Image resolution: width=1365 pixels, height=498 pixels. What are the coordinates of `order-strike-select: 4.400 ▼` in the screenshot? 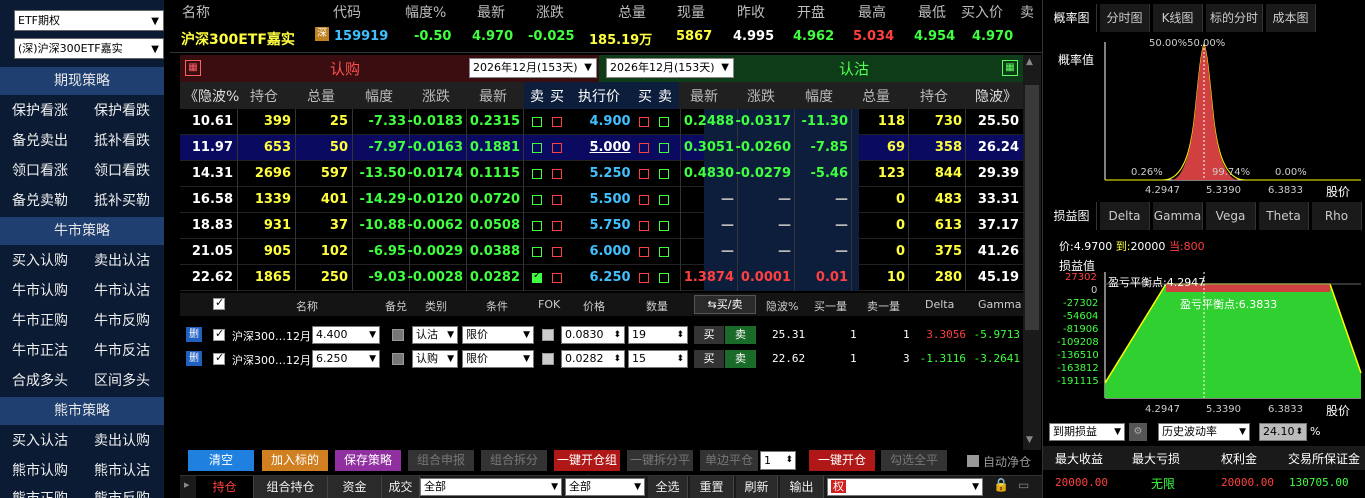 It's located at (346, 335).